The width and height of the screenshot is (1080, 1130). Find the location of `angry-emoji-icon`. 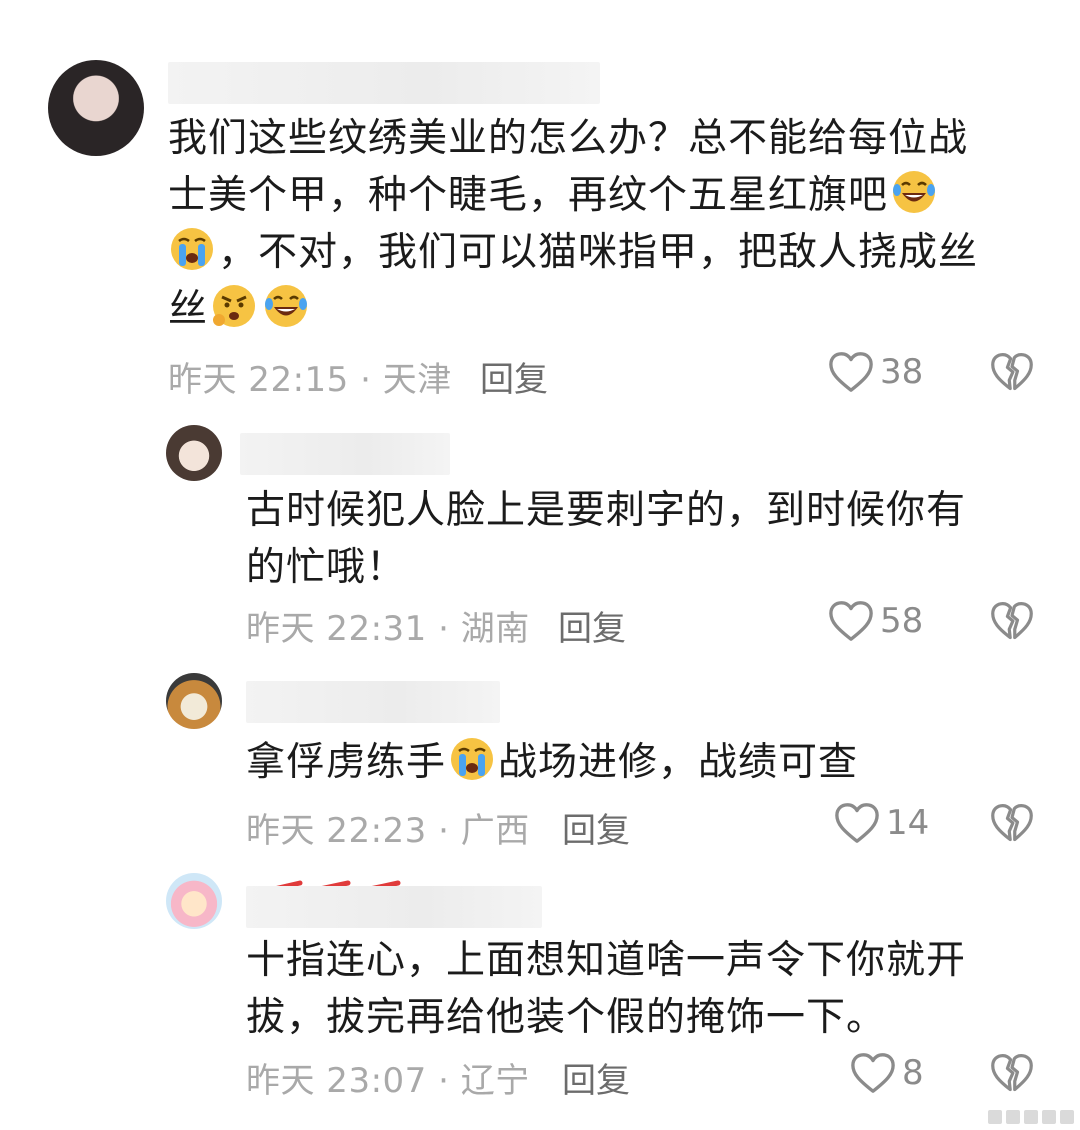

angry-emoji-icon is located at coordinates (234, 306).